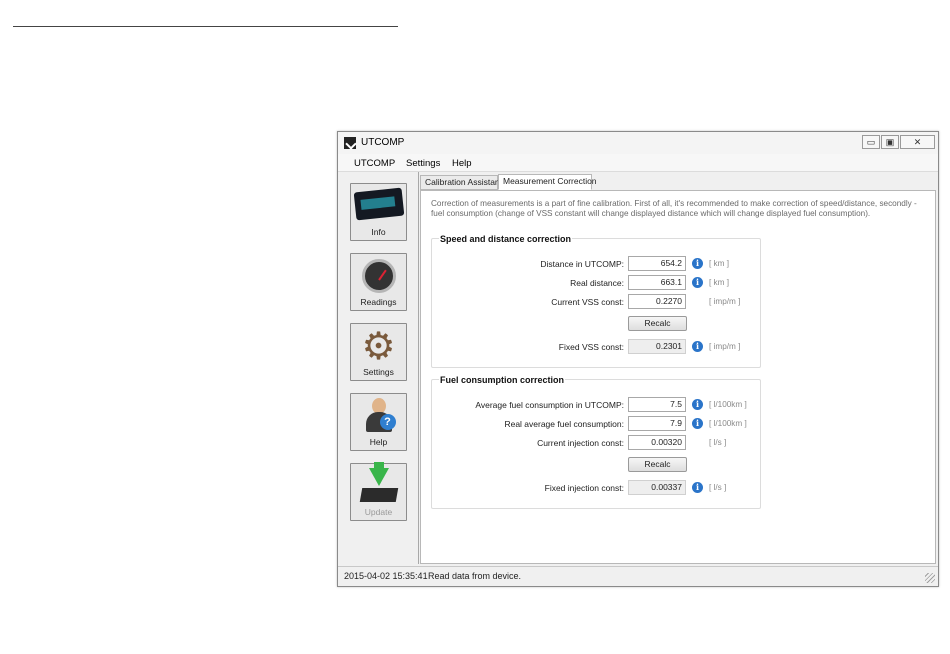 The height and width of the screenshot is (654, 950). I want to click on fixed-vss-row: Fixed VSS const: 0.2301 i [ imp/m ], so click(596, 347).